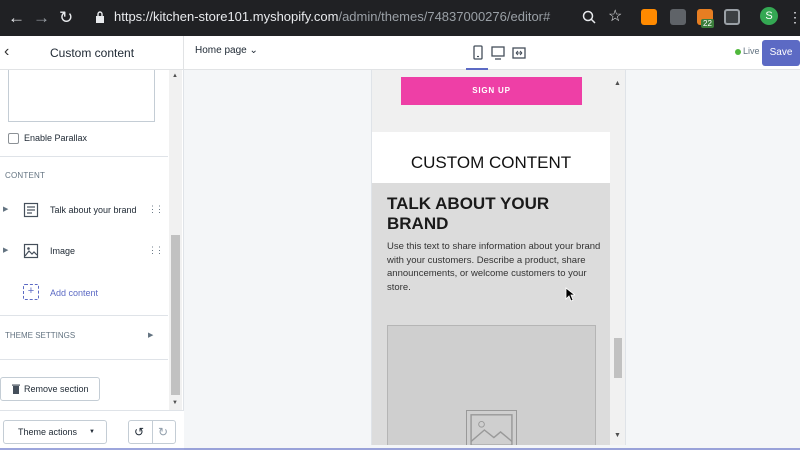 The width and height of the screenshot is (800, 450). What do you see at coordinates (31, 210) in the screenshot?
I see `text-block-icon` at bounding box center [31, 210].